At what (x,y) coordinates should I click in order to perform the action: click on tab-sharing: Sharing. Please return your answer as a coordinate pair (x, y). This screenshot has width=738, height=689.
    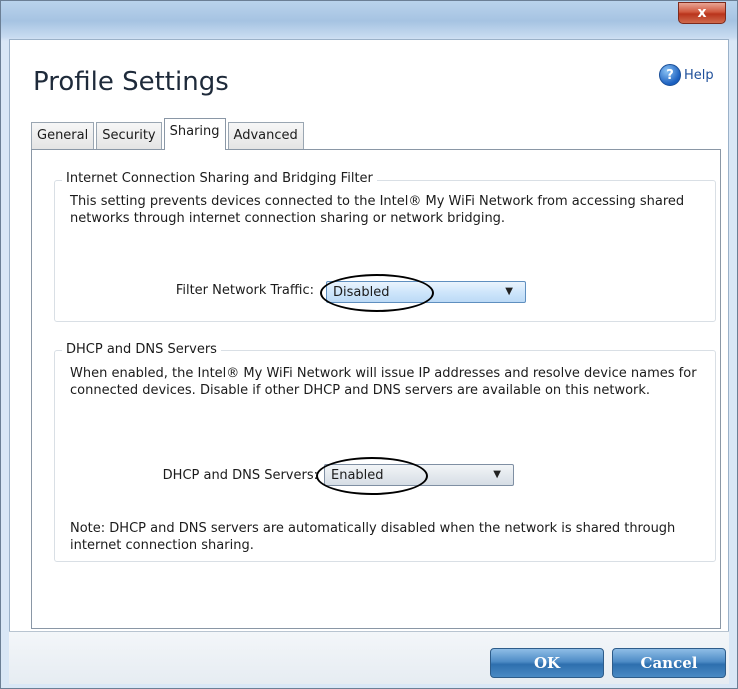
    Looking at the image, I should click on (194, 134).